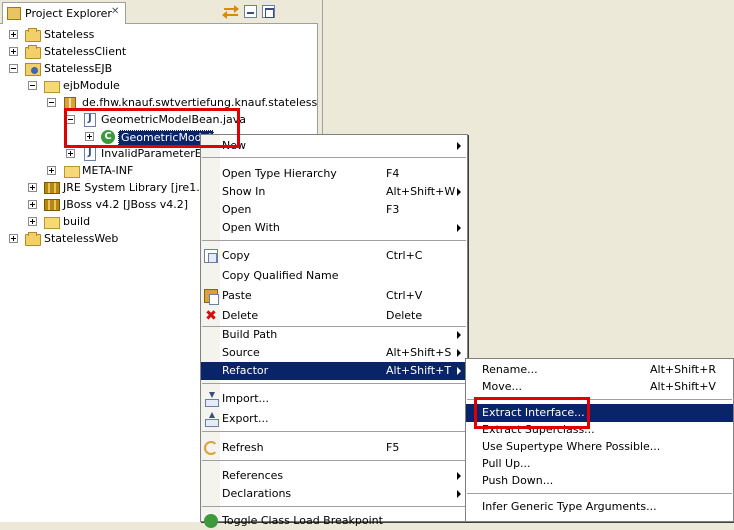 The height and width of the screenshot is (530, 734). Describe the element at coordinates (33, 69) in the screenshot. I see `ejb-project-icon` at that location.